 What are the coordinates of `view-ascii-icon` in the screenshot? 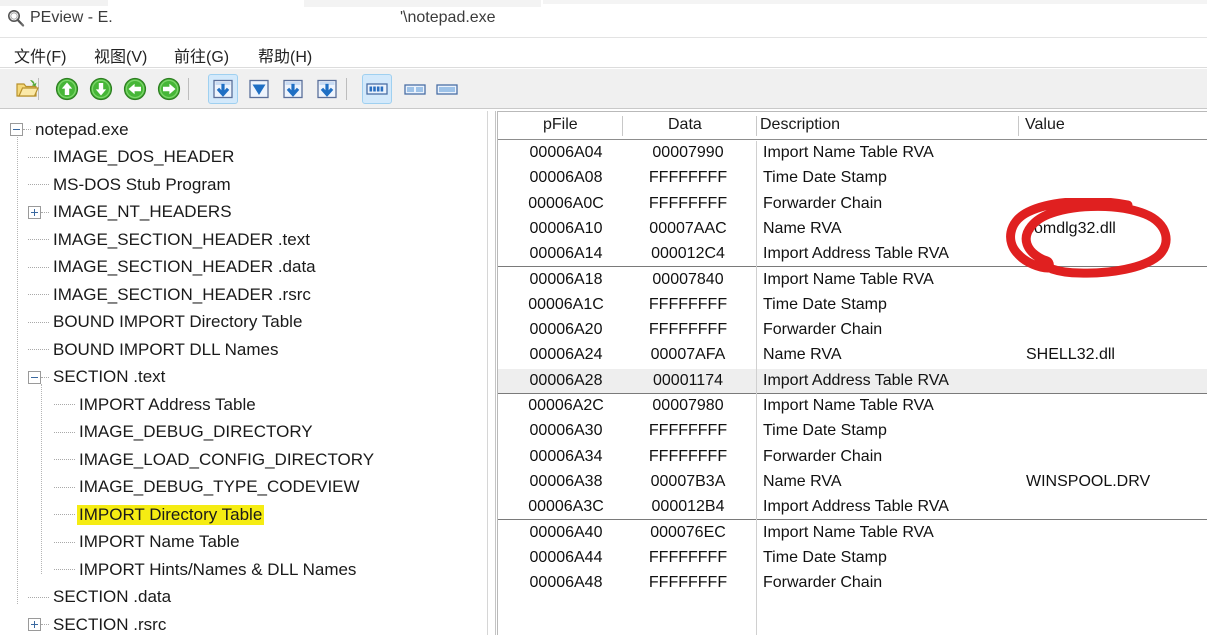 It's located at (293, 89).